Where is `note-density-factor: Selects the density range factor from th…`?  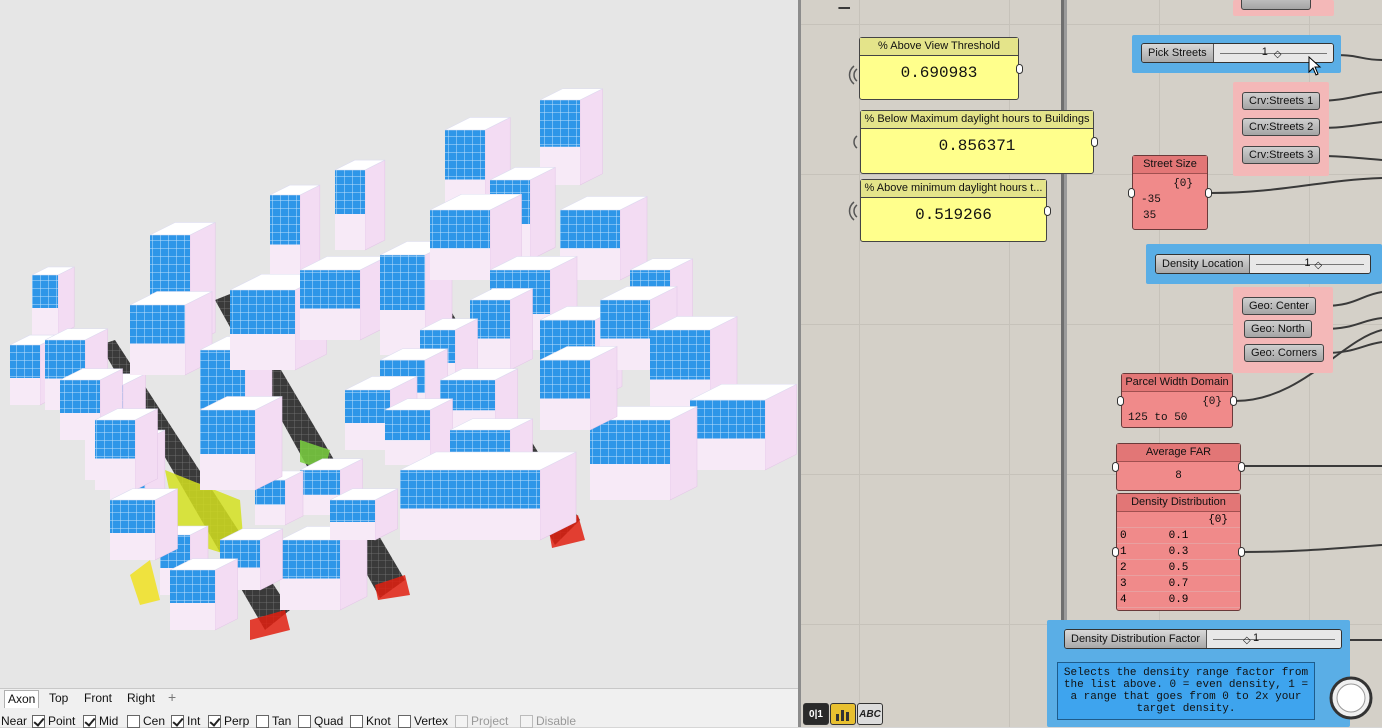 note-density-factor: Selects the density range factor from th… is located at coordinates (1186, 691).